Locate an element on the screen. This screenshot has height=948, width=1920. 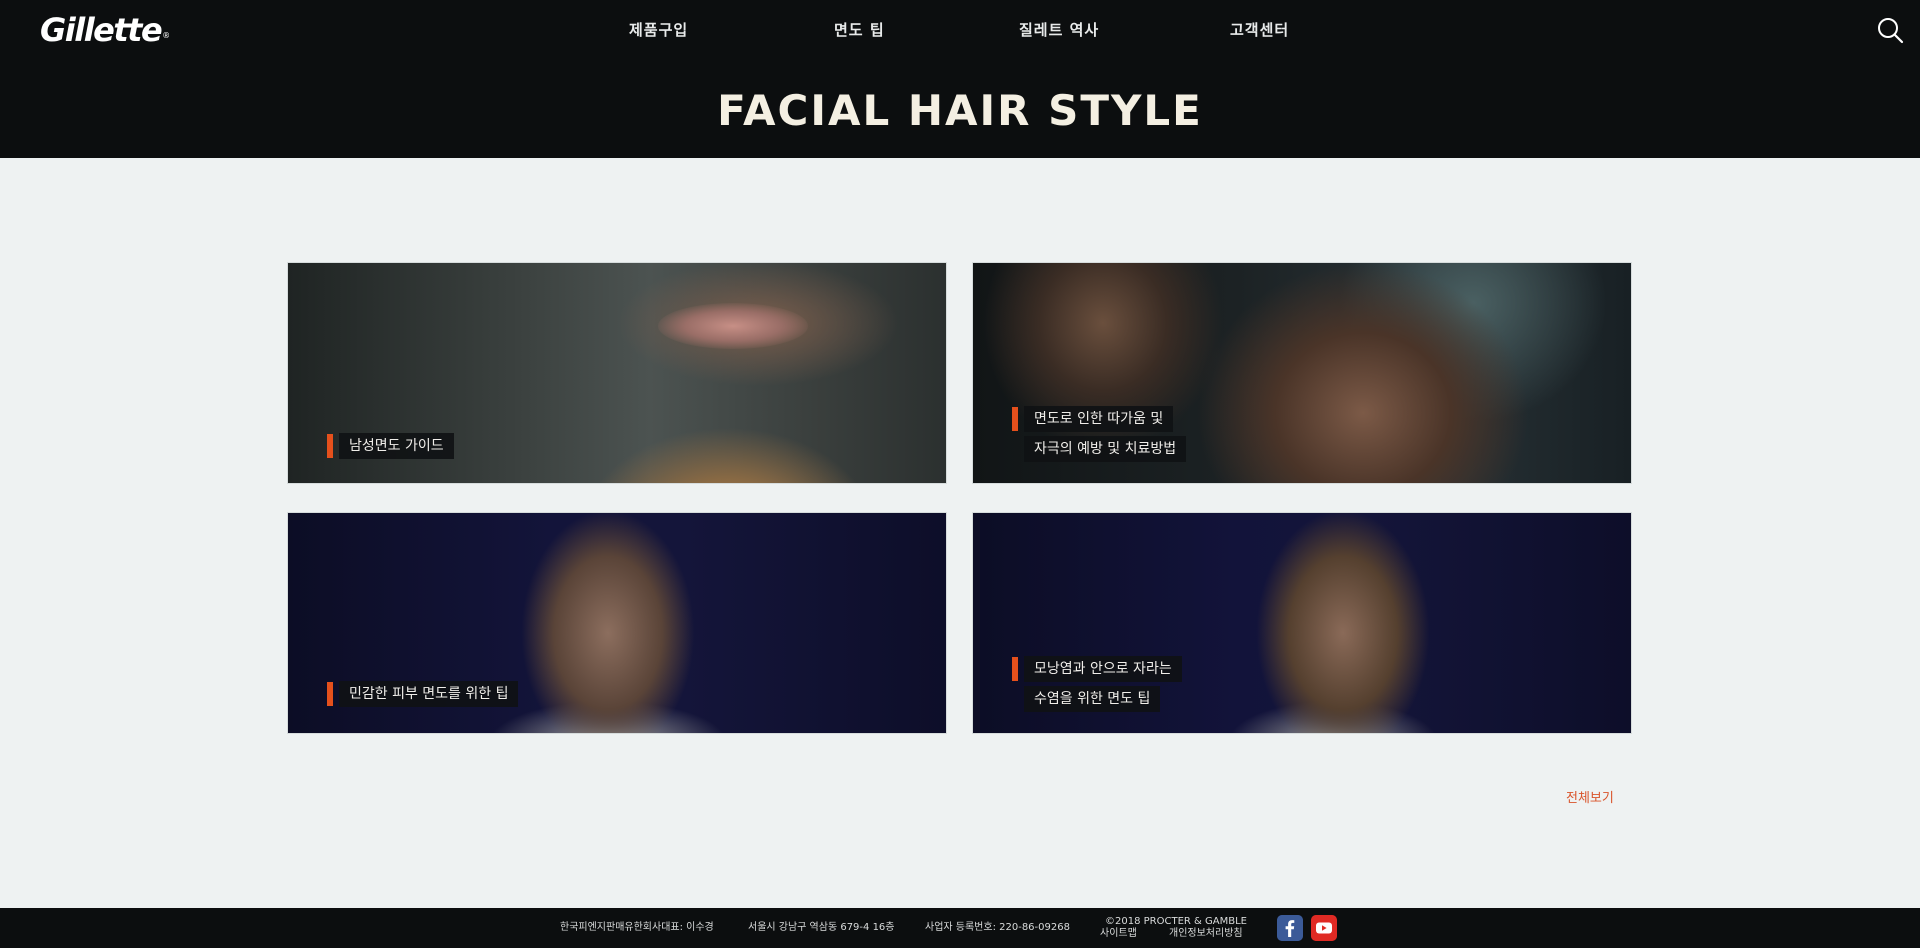
footer-address: 서울시 강남구 역삼동 679-4 16층 is located at coordinates (821, 927).